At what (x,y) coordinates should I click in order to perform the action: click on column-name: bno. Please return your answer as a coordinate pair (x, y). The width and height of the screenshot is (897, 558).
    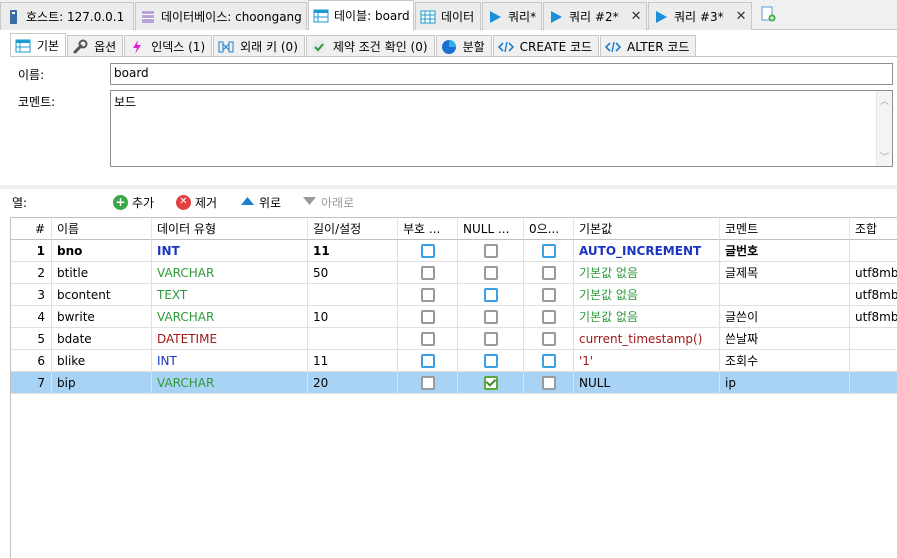
    Looking at the image, I should click on (102, 251).